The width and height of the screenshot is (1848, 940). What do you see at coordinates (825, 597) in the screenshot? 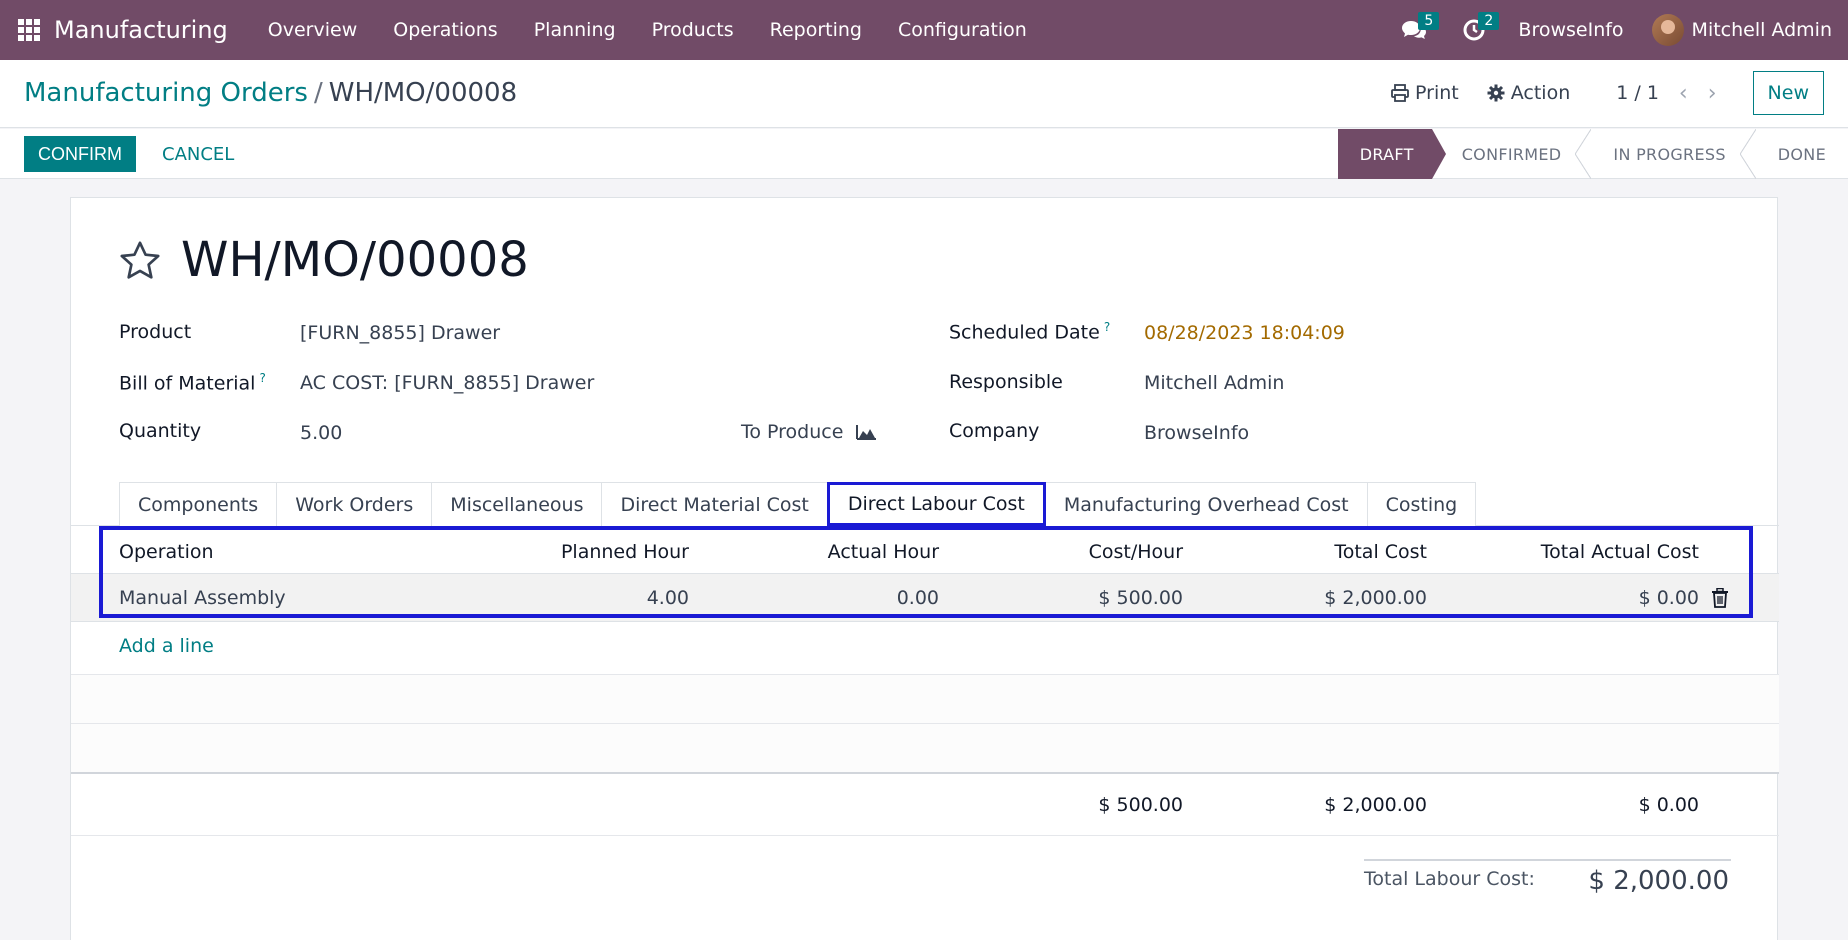
I see `row-actual-hour: 0.00` at bounding box center [825, 597].